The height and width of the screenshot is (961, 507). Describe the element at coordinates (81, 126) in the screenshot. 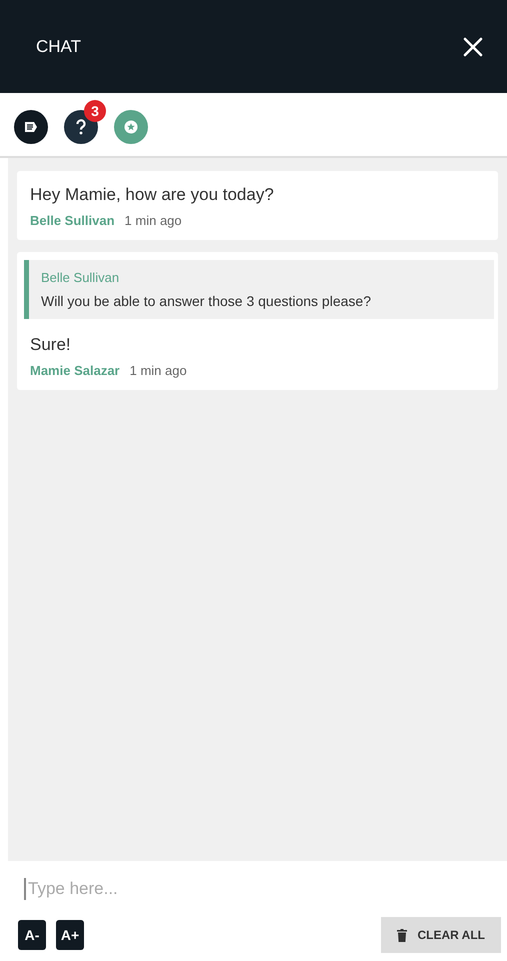

I see `question-icon` at that location.